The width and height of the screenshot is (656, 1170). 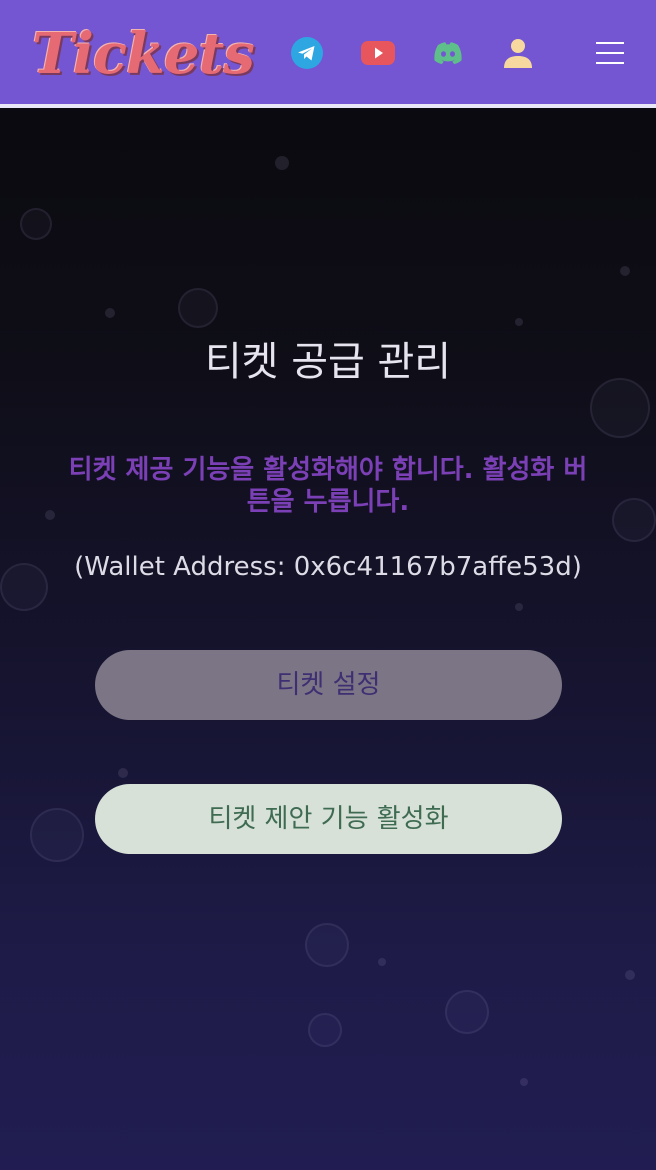 I want to click on wallet-address-text: (Wallet Address: 0x6c41167b7affe53d), so click(x=328, y=567).